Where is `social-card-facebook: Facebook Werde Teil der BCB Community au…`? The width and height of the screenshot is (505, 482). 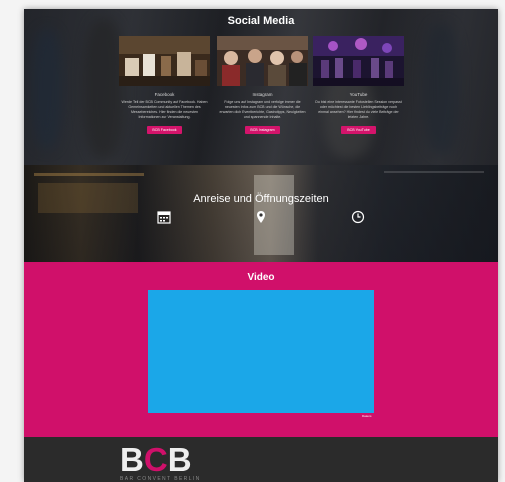
social-card-facebook: Facebook Werde Teil der BCB Community au… is located at coordinates (164, 85).